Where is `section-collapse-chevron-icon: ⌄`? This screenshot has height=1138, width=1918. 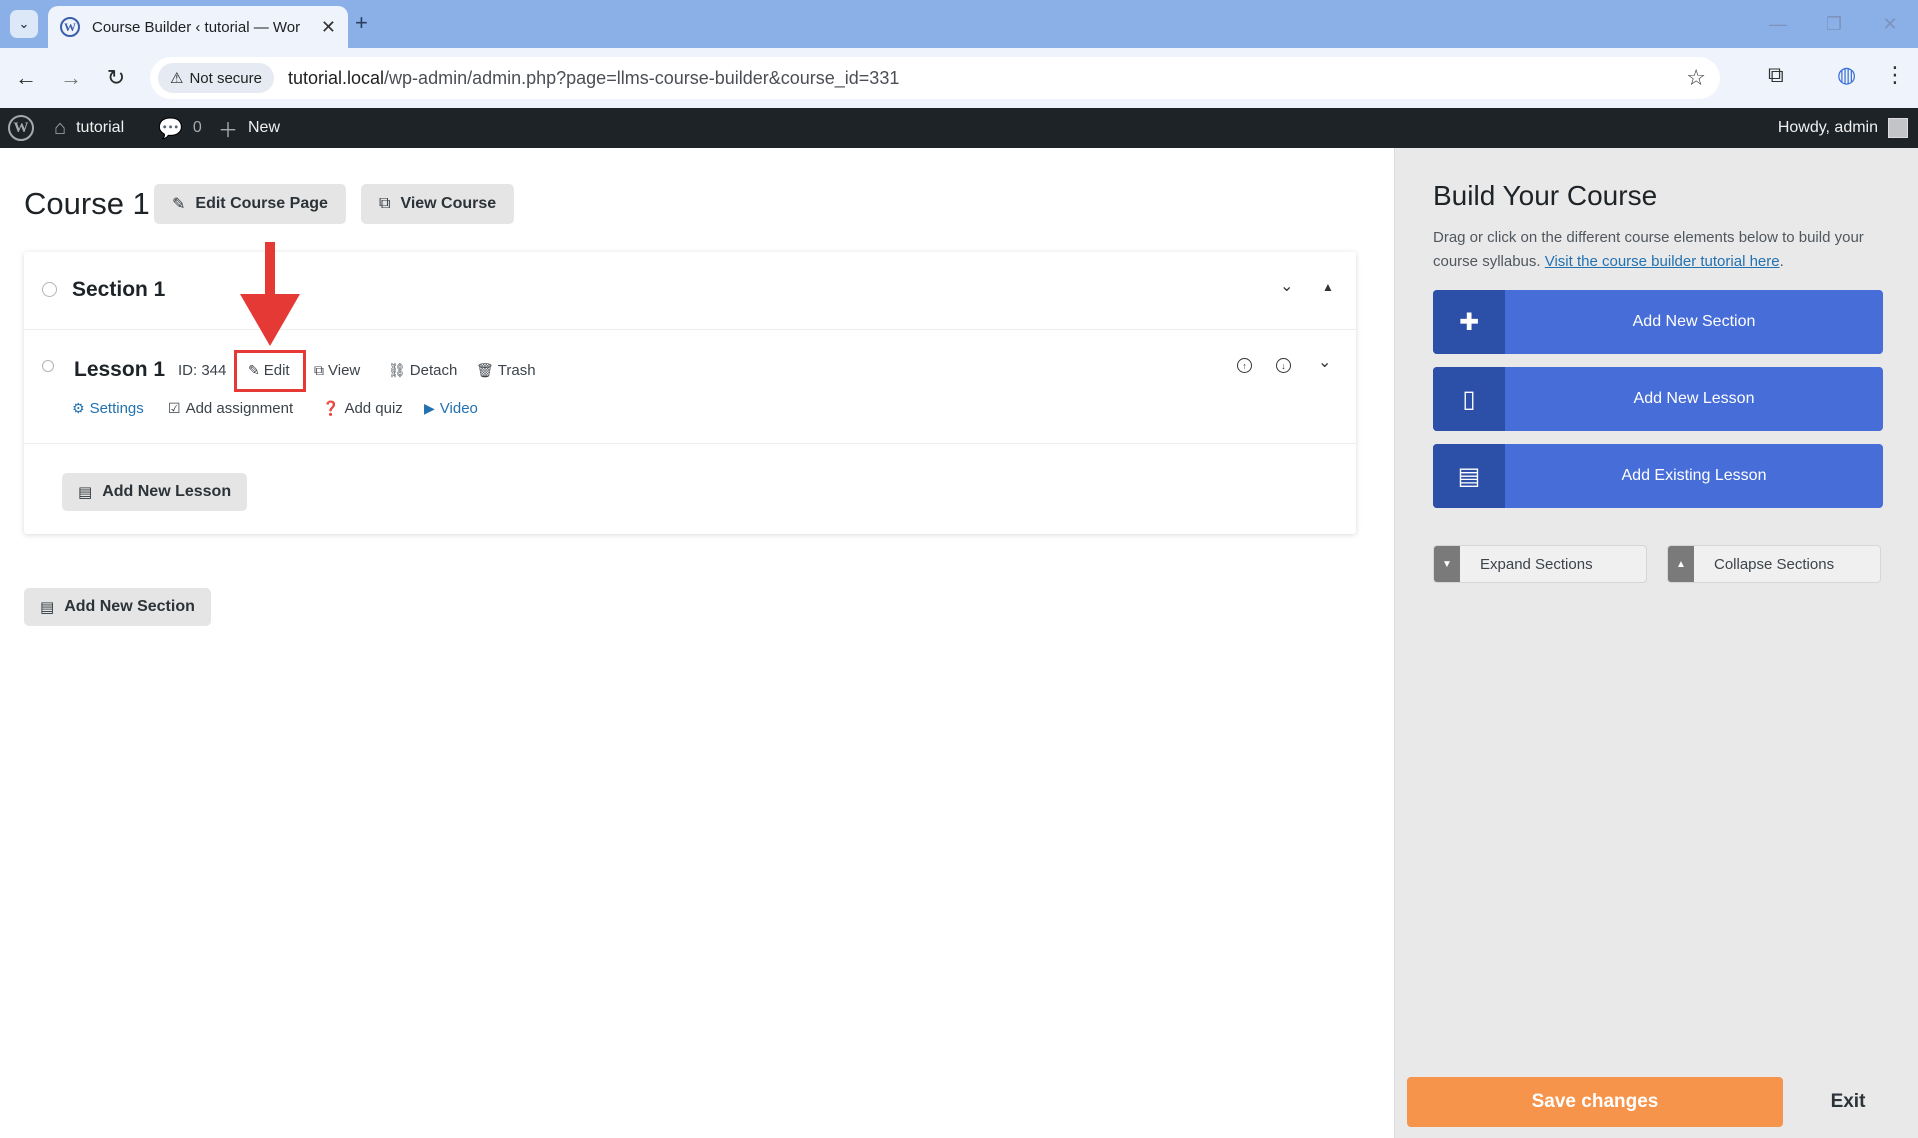 section-collapse-chevron-icon: ⌄ is located at coordinates (1286, 286).